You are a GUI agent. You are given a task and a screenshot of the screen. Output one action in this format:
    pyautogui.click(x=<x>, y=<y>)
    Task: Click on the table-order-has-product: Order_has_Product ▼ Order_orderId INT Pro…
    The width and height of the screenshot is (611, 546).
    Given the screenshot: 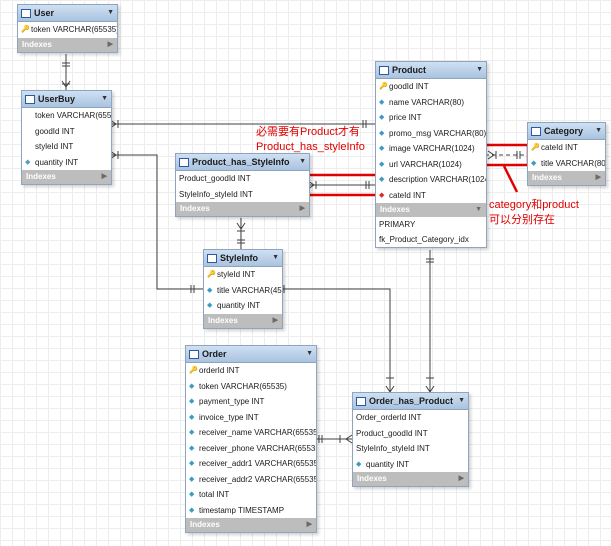 What is the action you would take?
    pyautogui.click(x=410, y=439)
    